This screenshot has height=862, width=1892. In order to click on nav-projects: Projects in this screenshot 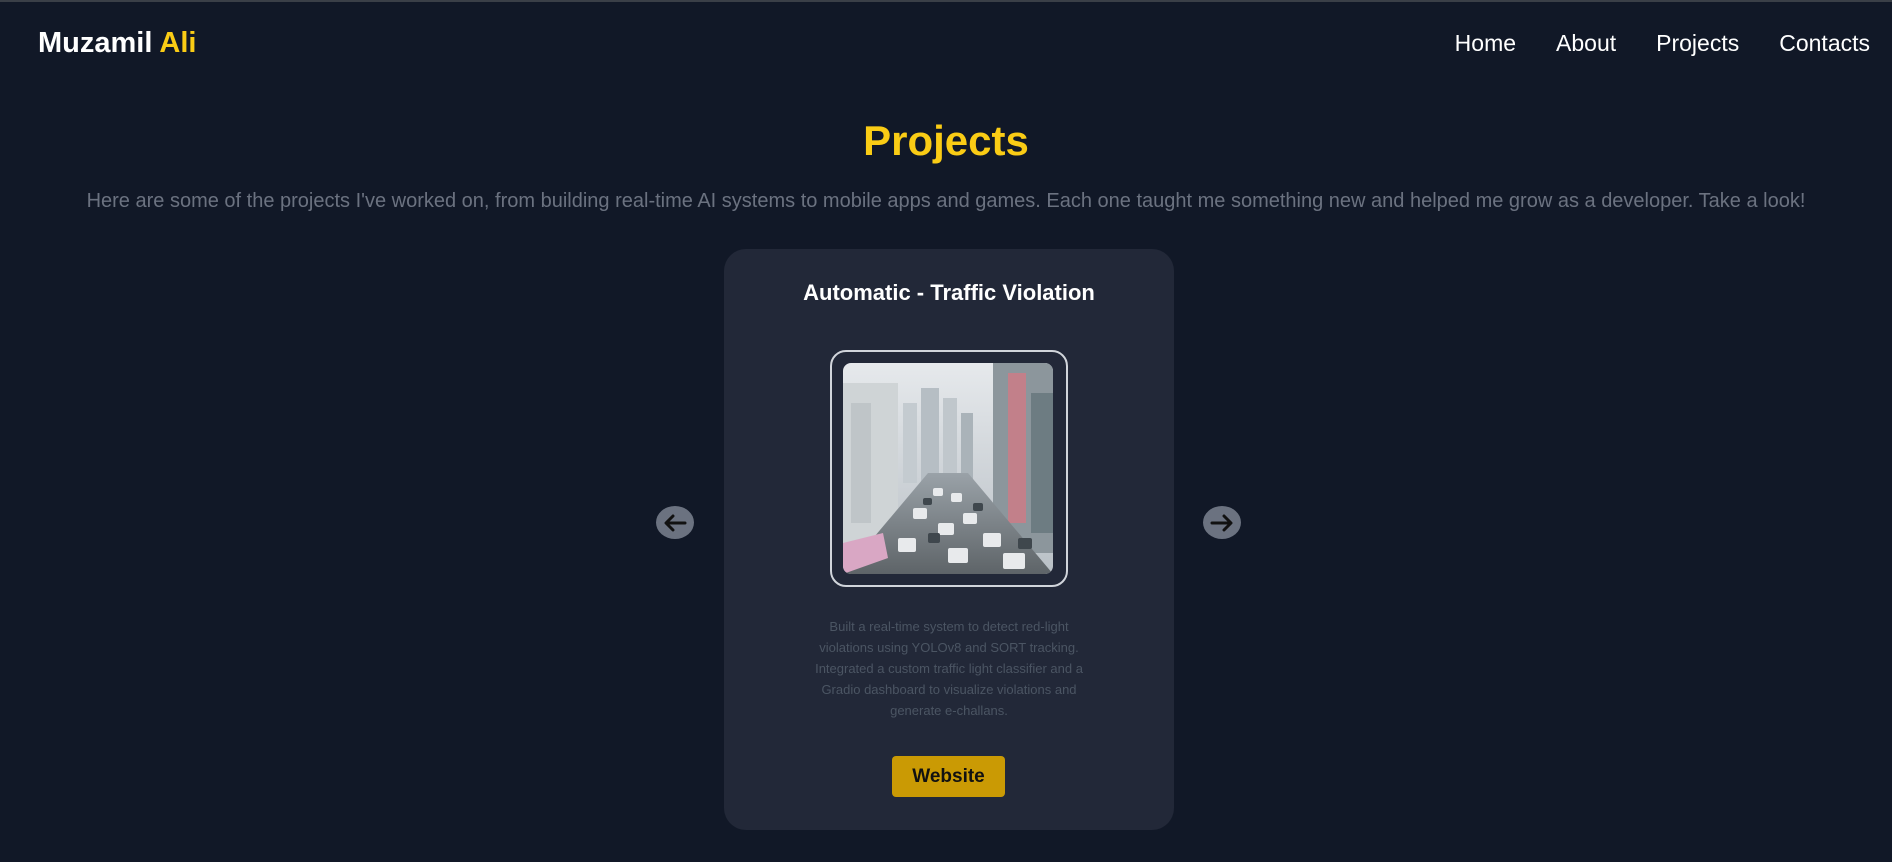, I will do `click(1697, 43)`.